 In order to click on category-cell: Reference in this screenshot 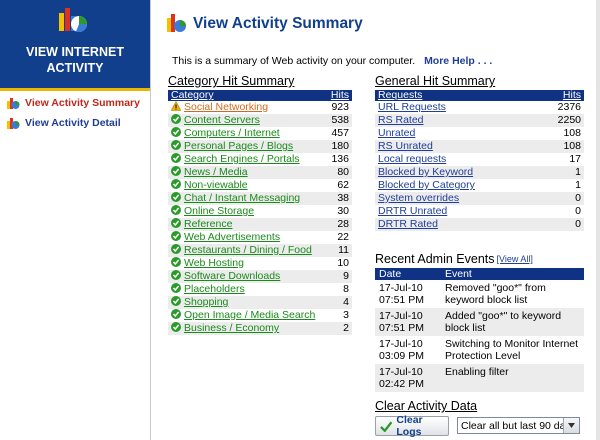, I will do `click(247, 224)`.